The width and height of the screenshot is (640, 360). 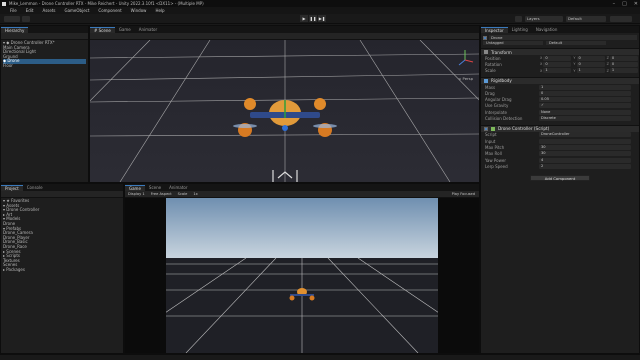 What do you see at coordinates (560, 178) in the screenshot?
I see `add-component-button: Add Component` at bounding box center [560, 178].